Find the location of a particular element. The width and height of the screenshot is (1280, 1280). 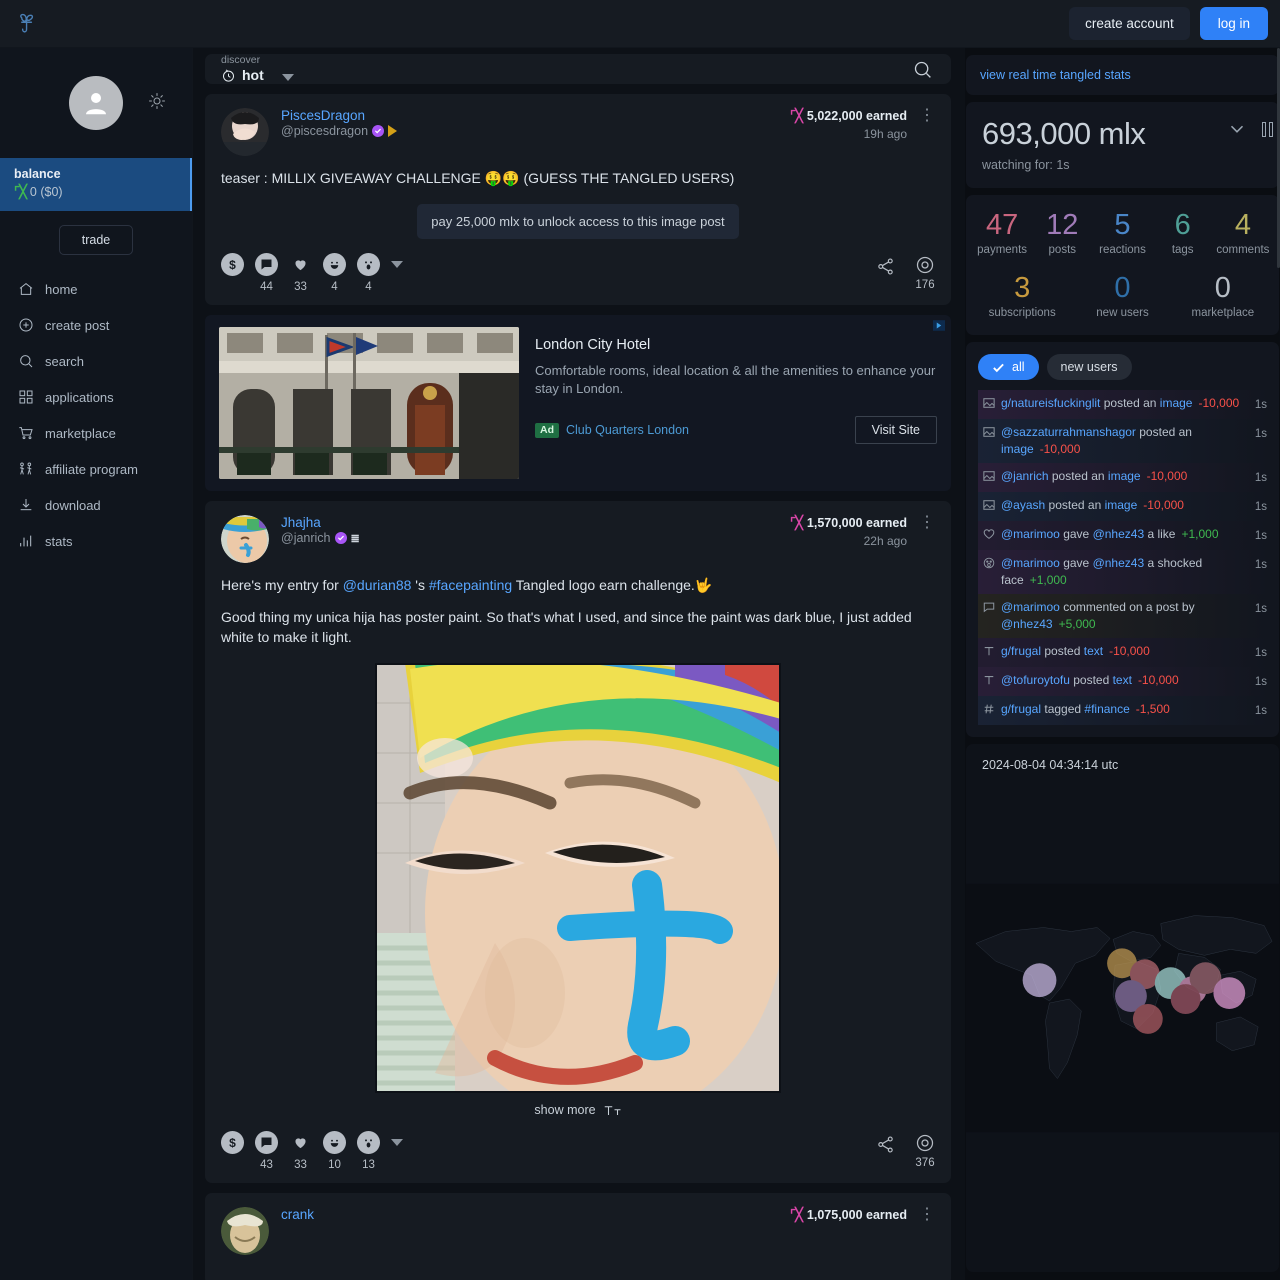

visit-site-button: Visit Site is located at coordinates (895, 430).